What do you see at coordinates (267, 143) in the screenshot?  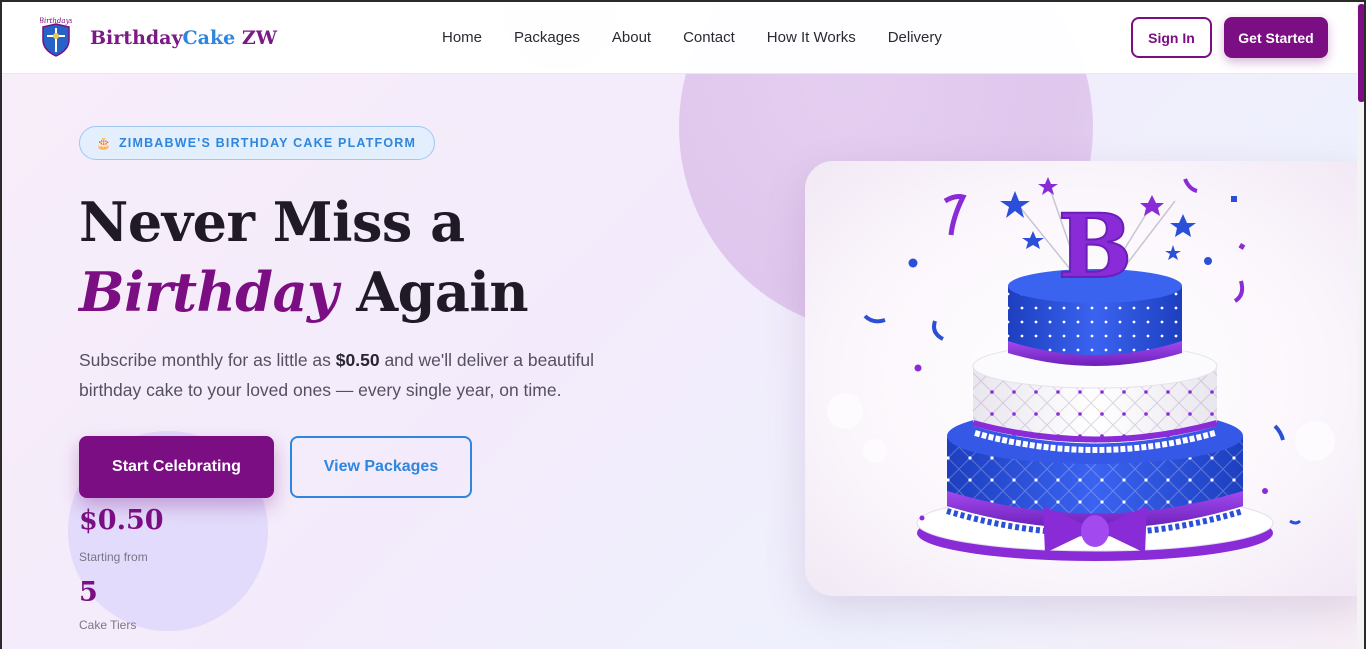 I see `badge-text: ZIMBABWE'S BIRTHDAY CAKE PLATFORM` at bounding box center [267, 143].